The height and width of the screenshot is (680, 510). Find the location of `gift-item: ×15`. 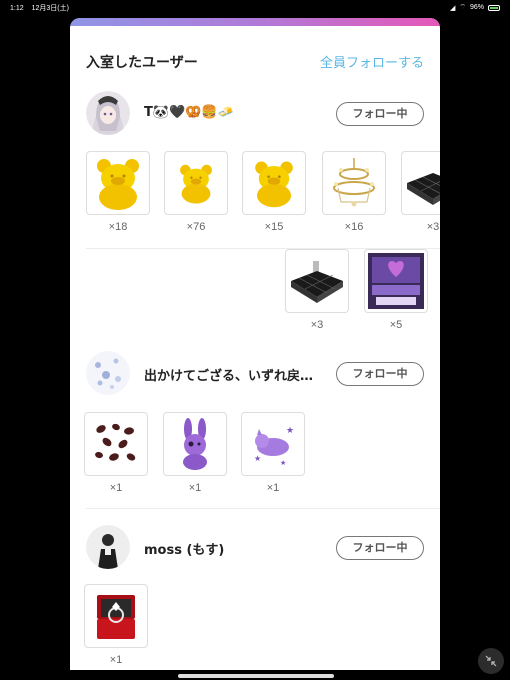

gift-item: ×15 is located at coordinates (274, 192).